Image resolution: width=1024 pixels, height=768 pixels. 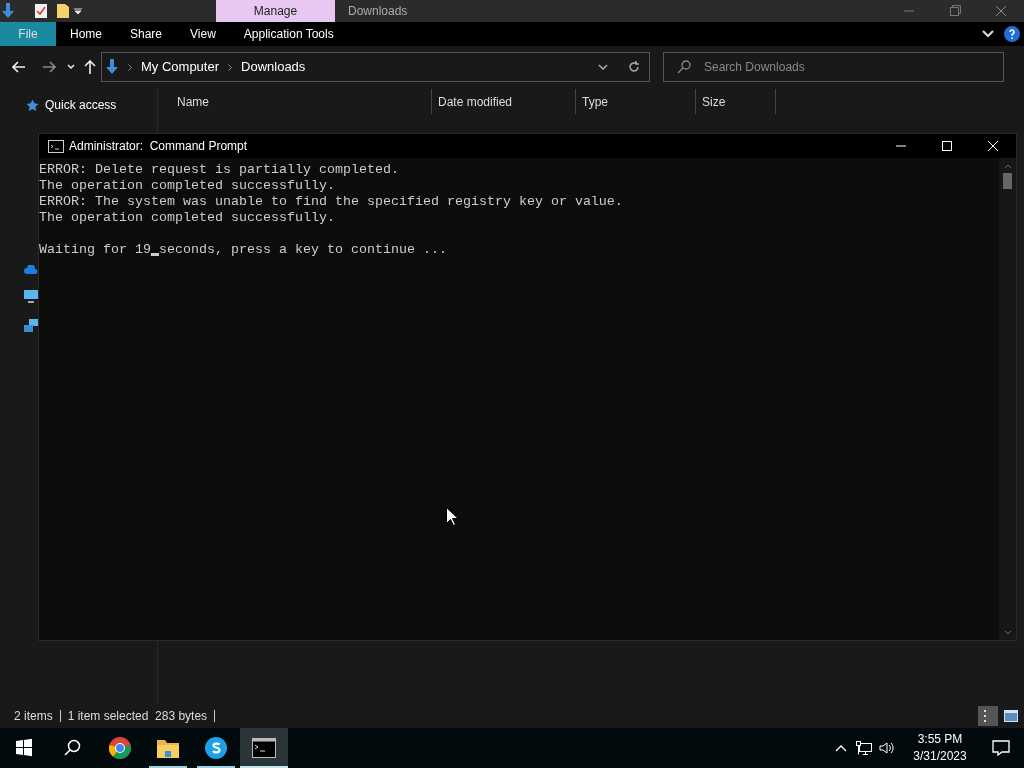 What do you see at coordinates (331, 202) in the screenshot?
I see `console-line: ERROR: The system was unable to find the specified registry key or value.` at bounding box center [331, 202].